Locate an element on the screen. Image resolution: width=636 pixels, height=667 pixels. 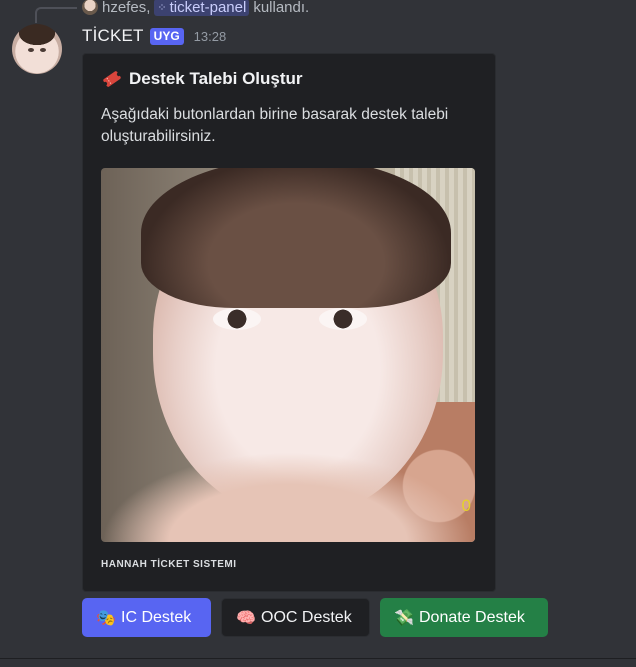
slash-command-icon: ⁘ is located at coordinates (162, 7).